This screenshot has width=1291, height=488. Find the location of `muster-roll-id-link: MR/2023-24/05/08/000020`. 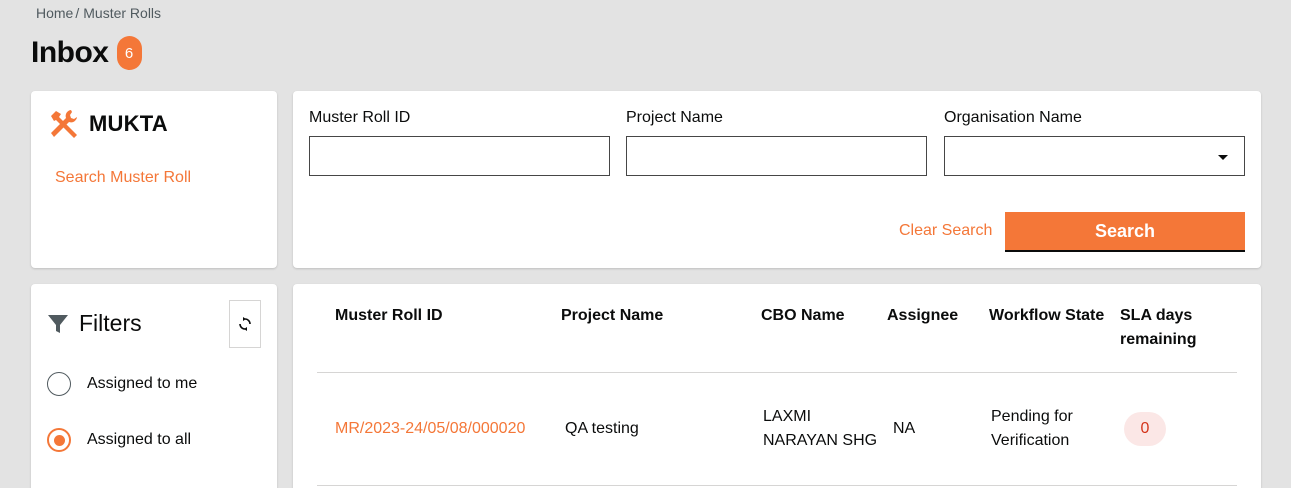

muster-roll-id-link: MR/2023-24/05/08/000020 is located at coordinates (430, 428).